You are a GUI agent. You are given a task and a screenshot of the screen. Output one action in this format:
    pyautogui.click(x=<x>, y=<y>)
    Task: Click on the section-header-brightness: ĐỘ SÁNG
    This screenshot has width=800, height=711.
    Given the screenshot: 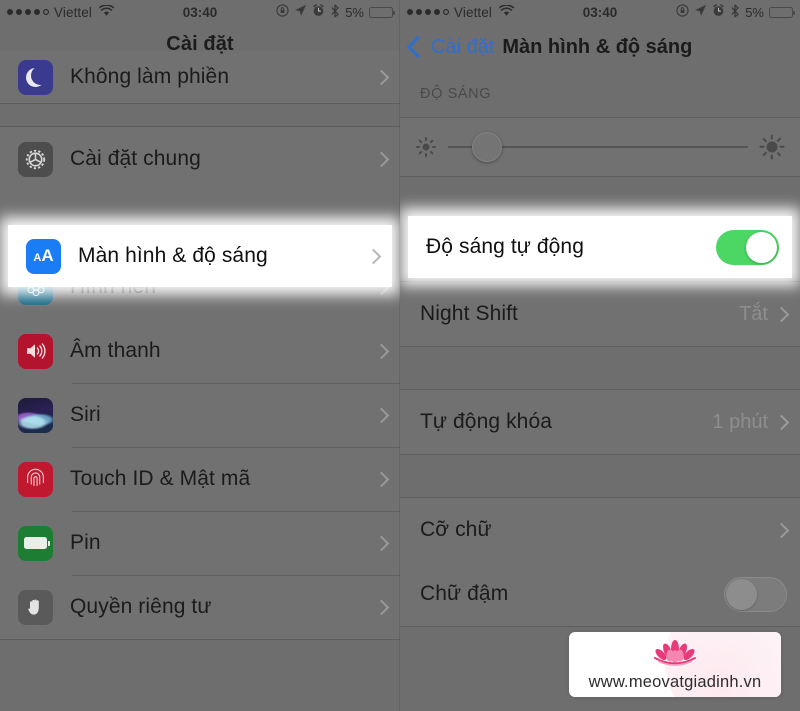 What is the action you would take?
    pyautogui.click(x=456, y=94)
    